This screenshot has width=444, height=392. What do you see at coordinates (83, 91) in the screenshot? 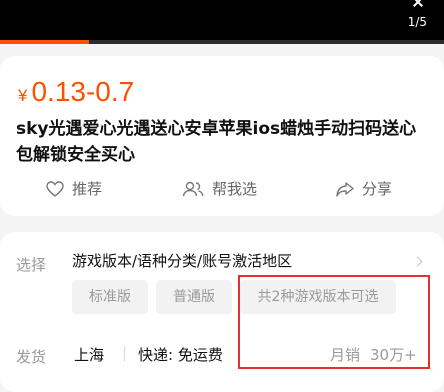
I see `price-range: 0.13-0.7` at bounding box center [83, 91].